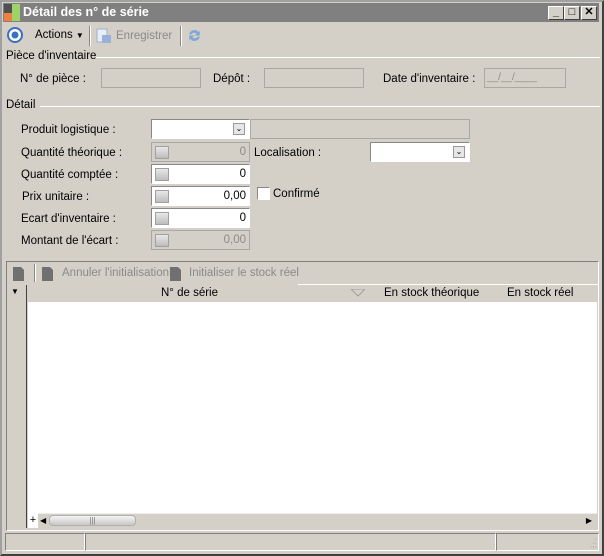  What do you see at coordinates (420, 152) in the screenshot?
I see `localisation-combo: ⌄` at bounding box center [420, 152].